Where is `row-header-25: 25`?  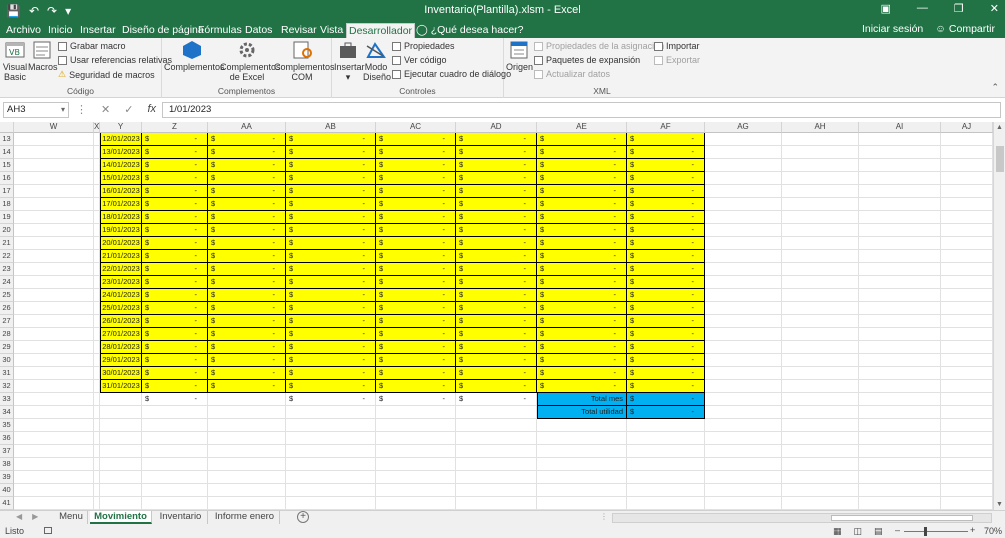
row-header-25: 25 is located at coordinates (7, 295).